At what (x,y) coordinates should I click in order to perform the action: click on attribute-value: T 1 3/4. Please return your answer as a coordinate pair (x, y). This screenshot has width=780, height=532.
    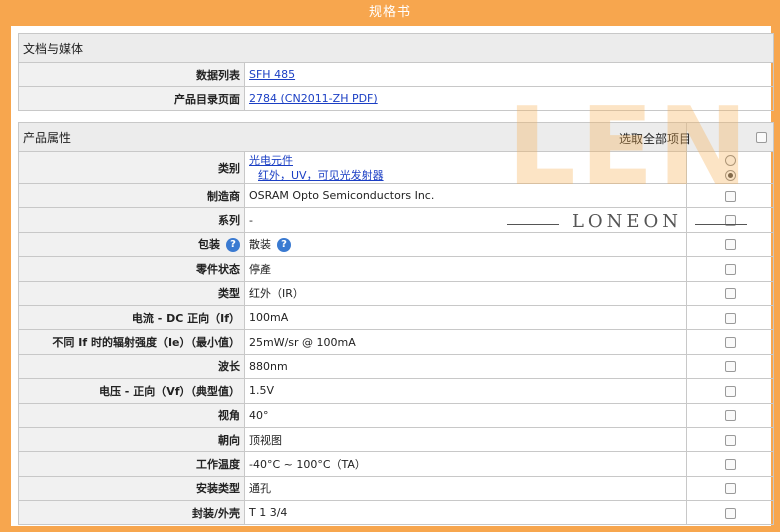
    Looking at the image, I should click on (268, 513).